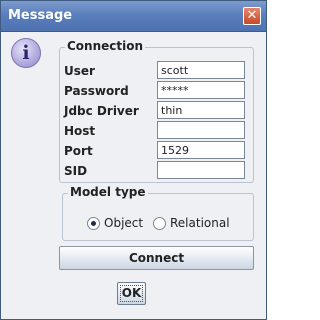 This screenshot has height=320, width=320. Describe the element at coordinates (201, 70) in the screenshot. I see `user-field` at that location.